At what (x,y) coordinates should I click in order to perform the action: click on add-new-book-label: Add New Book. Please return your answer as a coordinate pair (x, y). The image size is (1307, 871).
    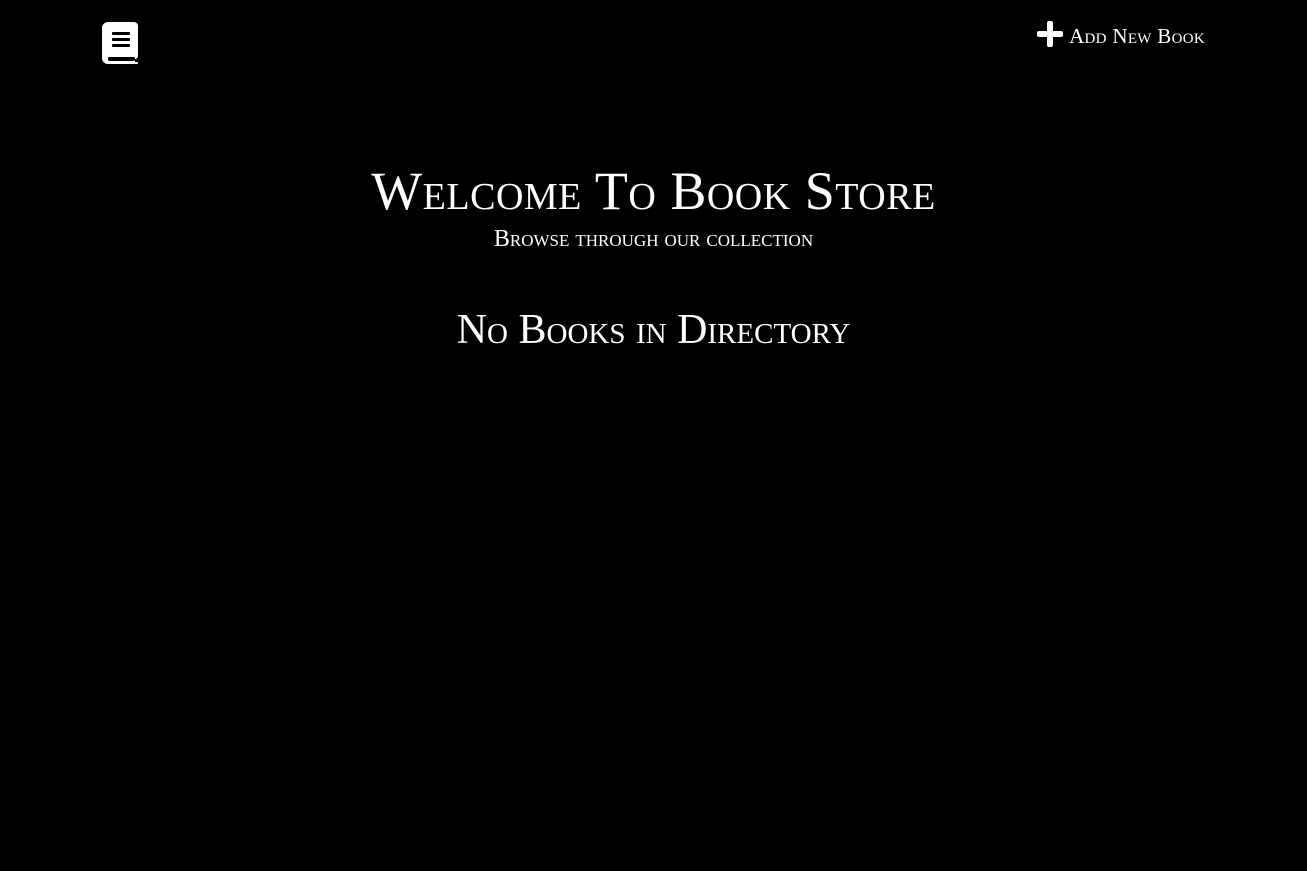
    Looking at the image, I should click on (1137, 36).